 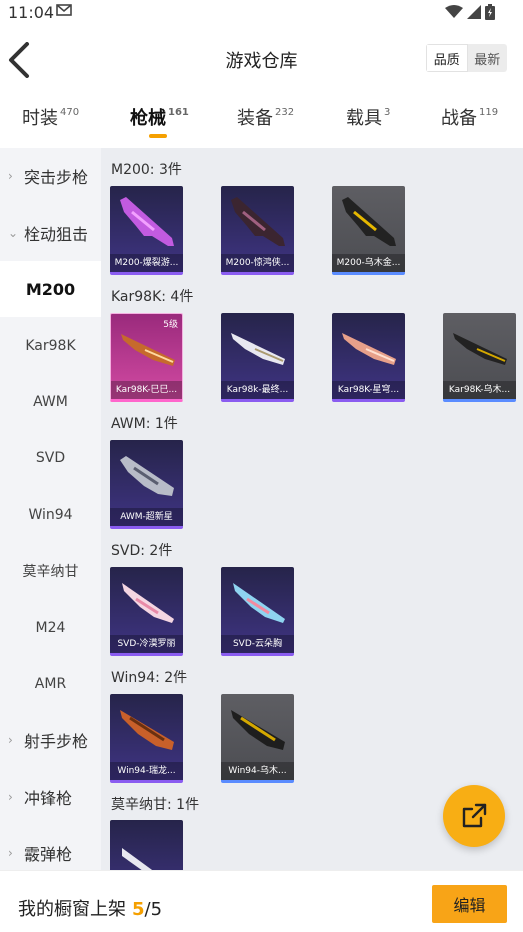 I want to click on category-tabs: 时装 470 枪械 161 装备 232 载具 3 战备 119, so click(x=261, y=121).